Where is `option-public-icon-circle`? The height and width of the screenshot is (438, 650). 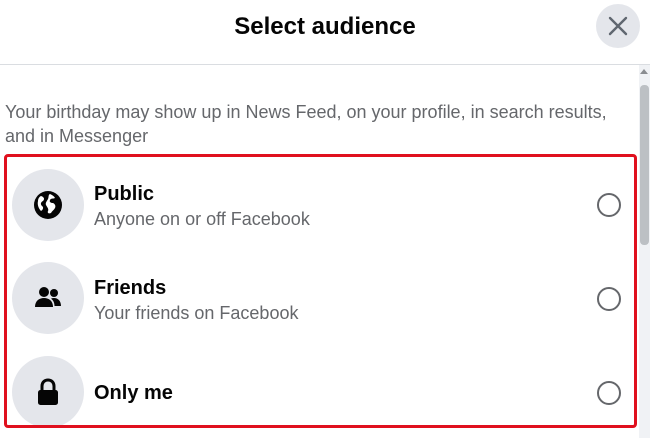
option-public-icon-circle is located at coordinates (48, 205).